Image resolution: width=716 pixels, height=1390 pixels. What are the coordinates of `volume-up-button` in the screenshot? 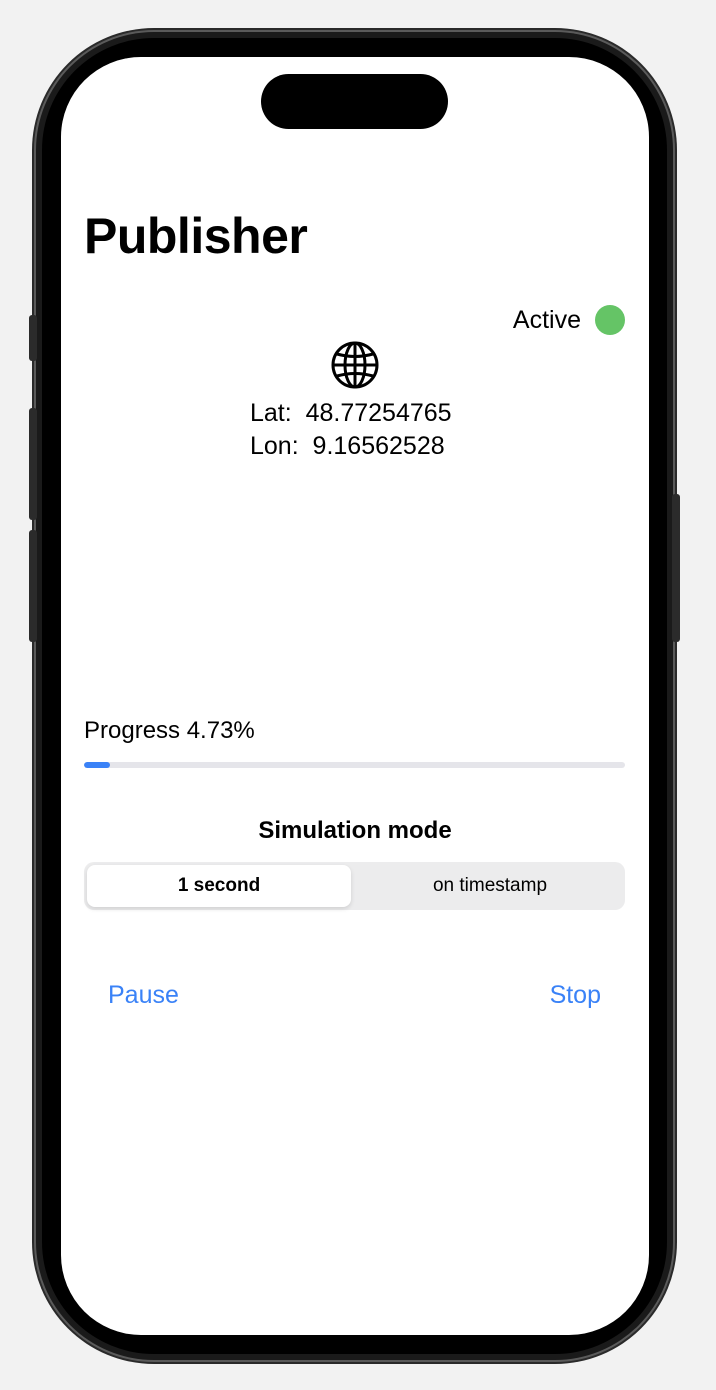 It's located at (33, 464).